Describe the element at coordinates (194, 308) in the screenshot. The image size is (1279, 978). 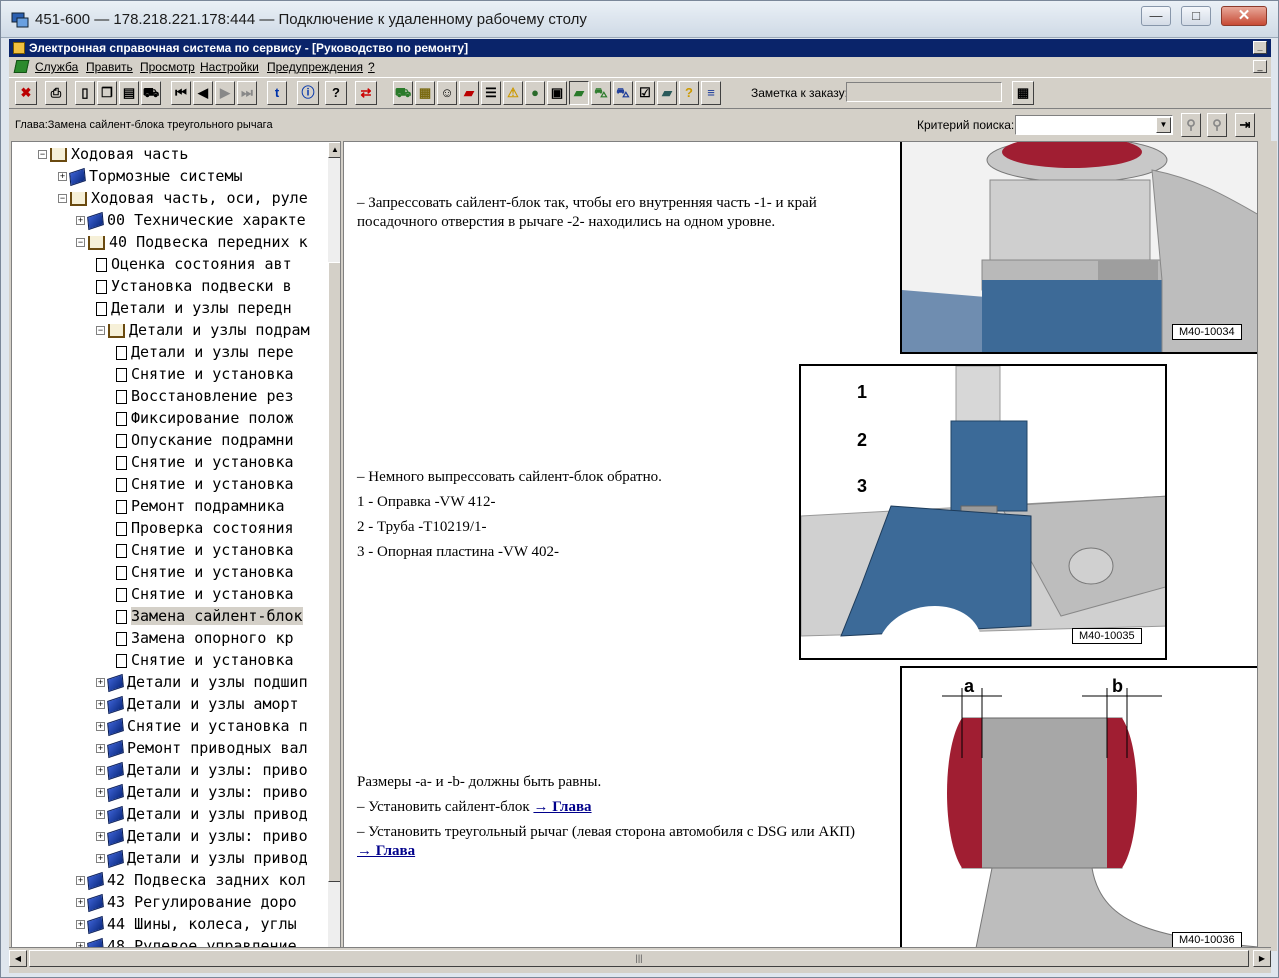
I see `tree-item: Детали и узлы передн` at that location.